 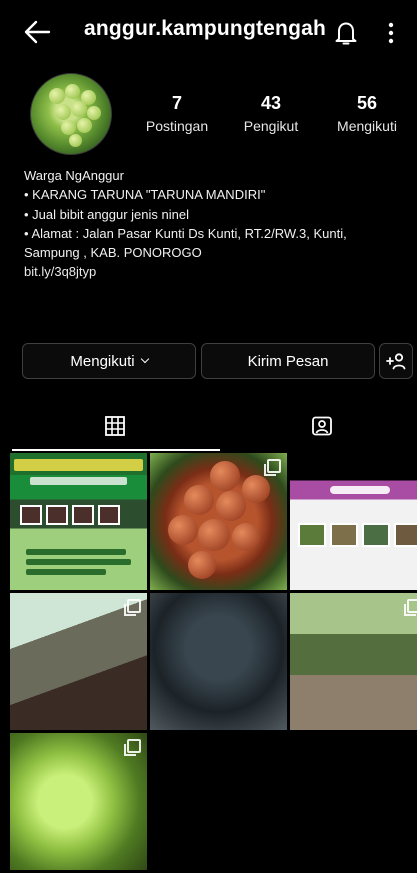 I want to click on tagged-person-icon, so click(x=322, y=426).